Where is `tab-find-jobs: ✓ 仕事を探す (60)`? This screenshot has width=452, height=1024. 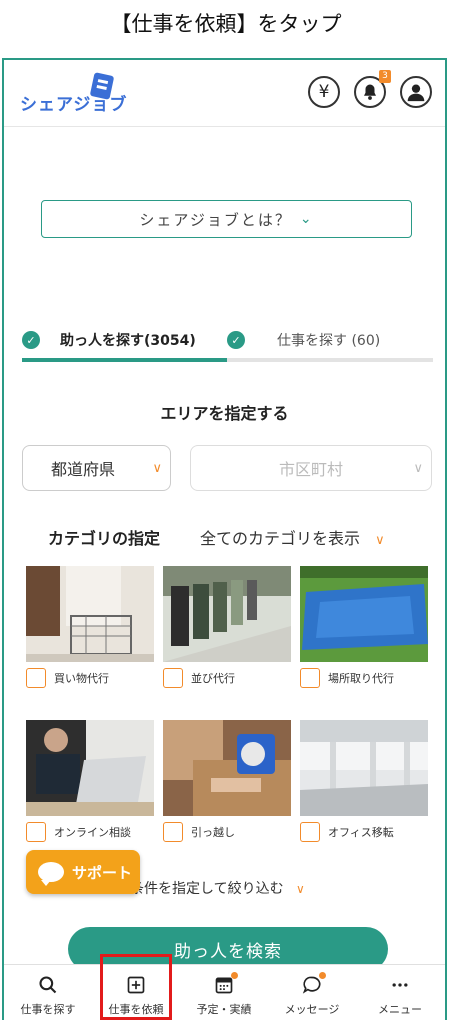 tab-find-jobs: ✓ 仕事を探す (60) is located at coordinates (330, 340).